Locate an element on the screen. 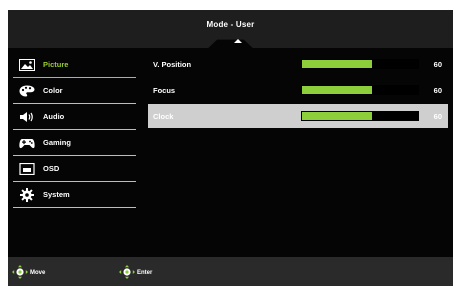 The image size is (461, 287). color-palette-icon is located at coordinates (26, 91).